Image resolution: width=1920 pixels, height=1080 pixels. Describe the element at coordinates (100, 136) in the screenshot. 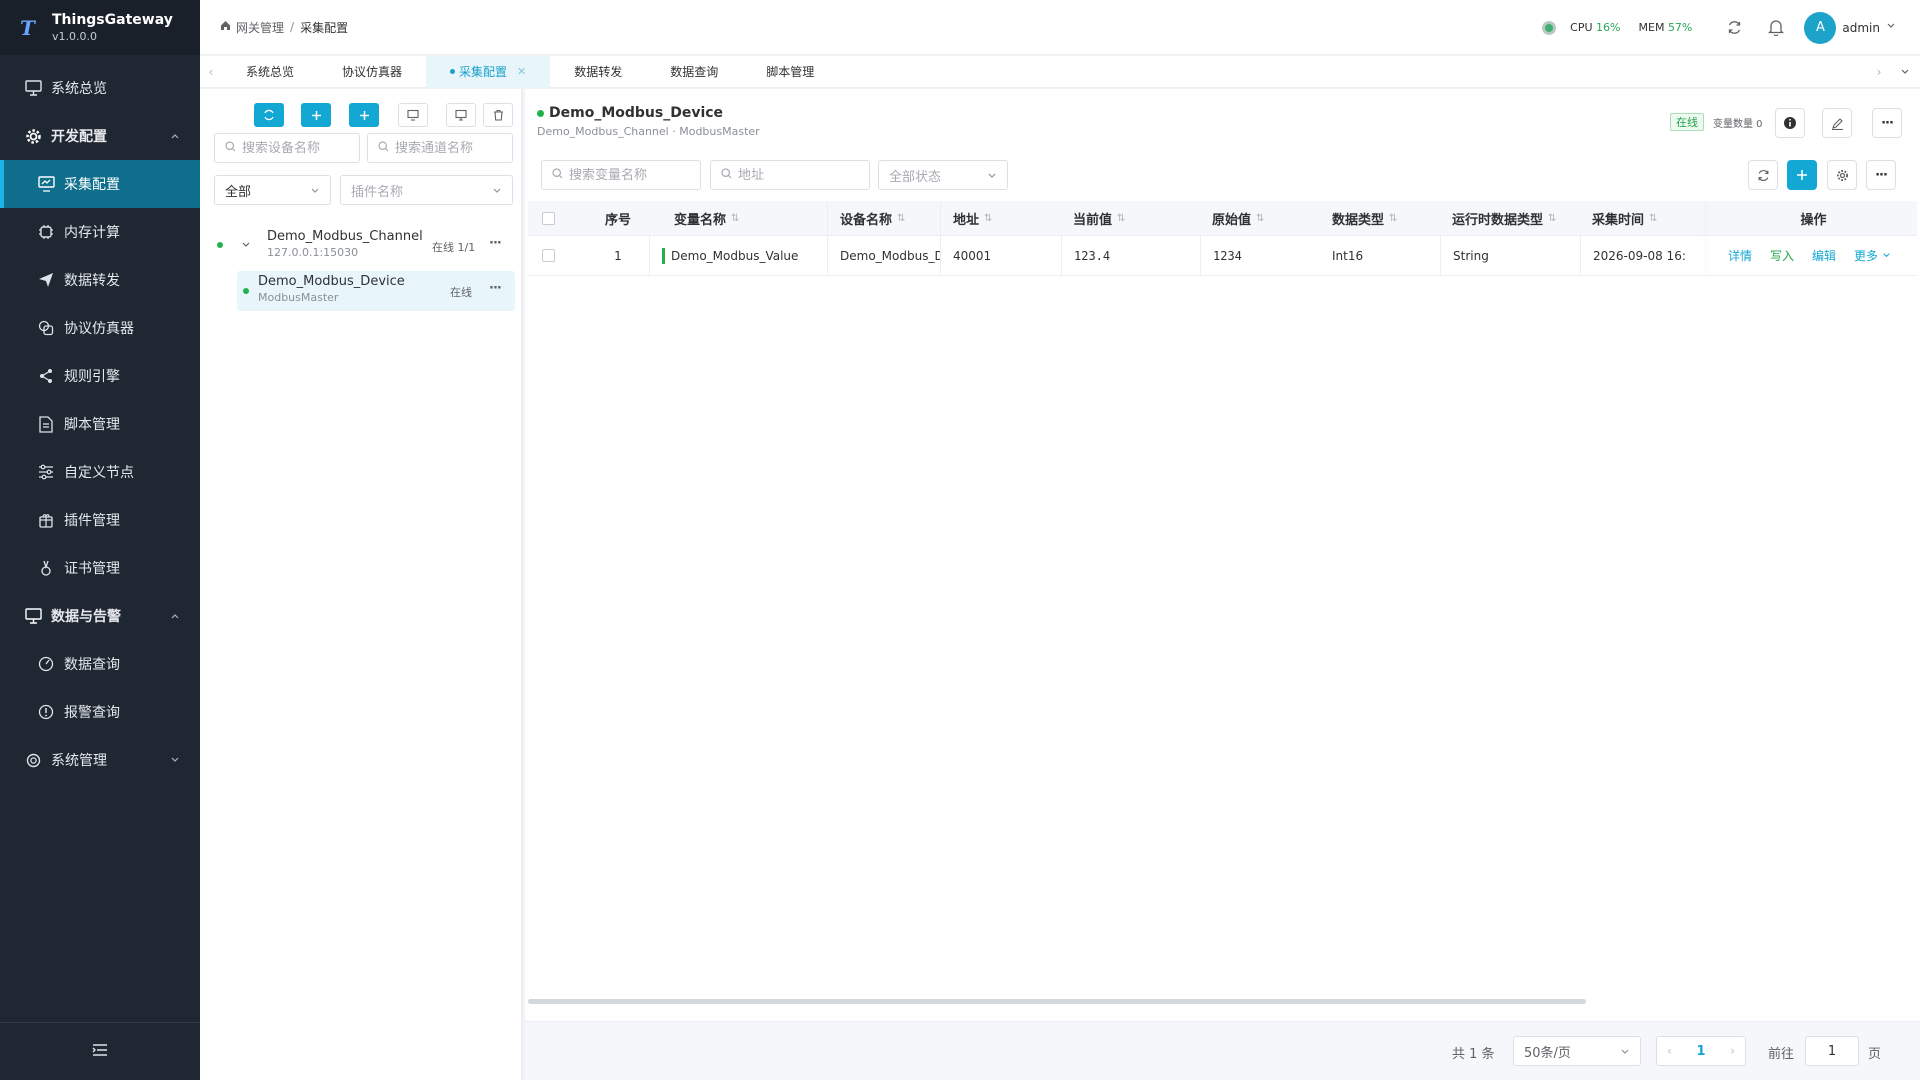

I see `sidebar-group-dev-config: 开发配置` at that location.